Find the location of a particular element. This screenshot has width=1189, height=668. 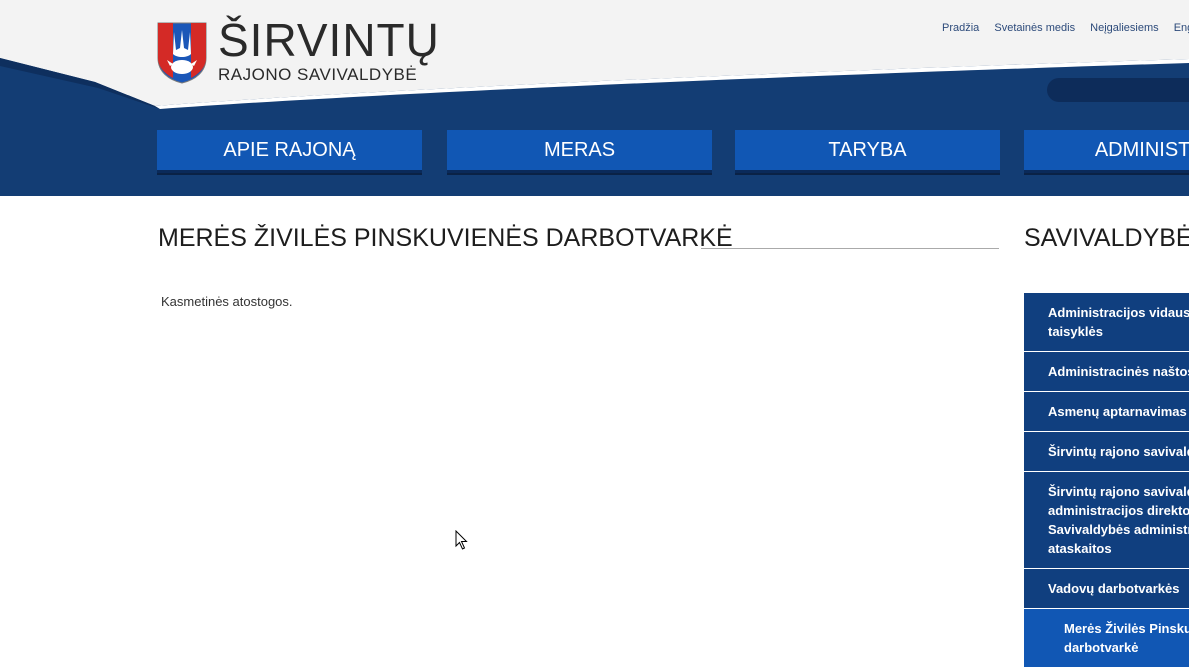

sidebar-item-label: Administracijos vidaus da is located at coordinates (1118, 312).